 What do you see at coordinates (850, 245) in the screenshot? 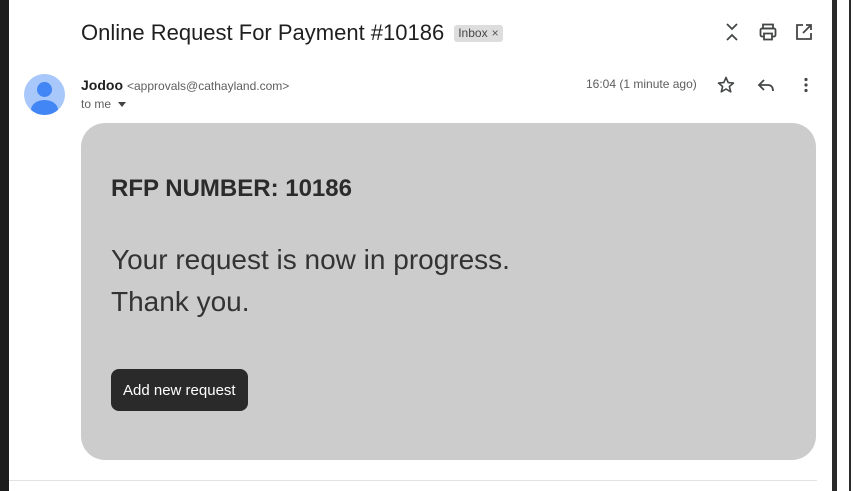
I see `window-right-border` at bounding box center [850, 245].